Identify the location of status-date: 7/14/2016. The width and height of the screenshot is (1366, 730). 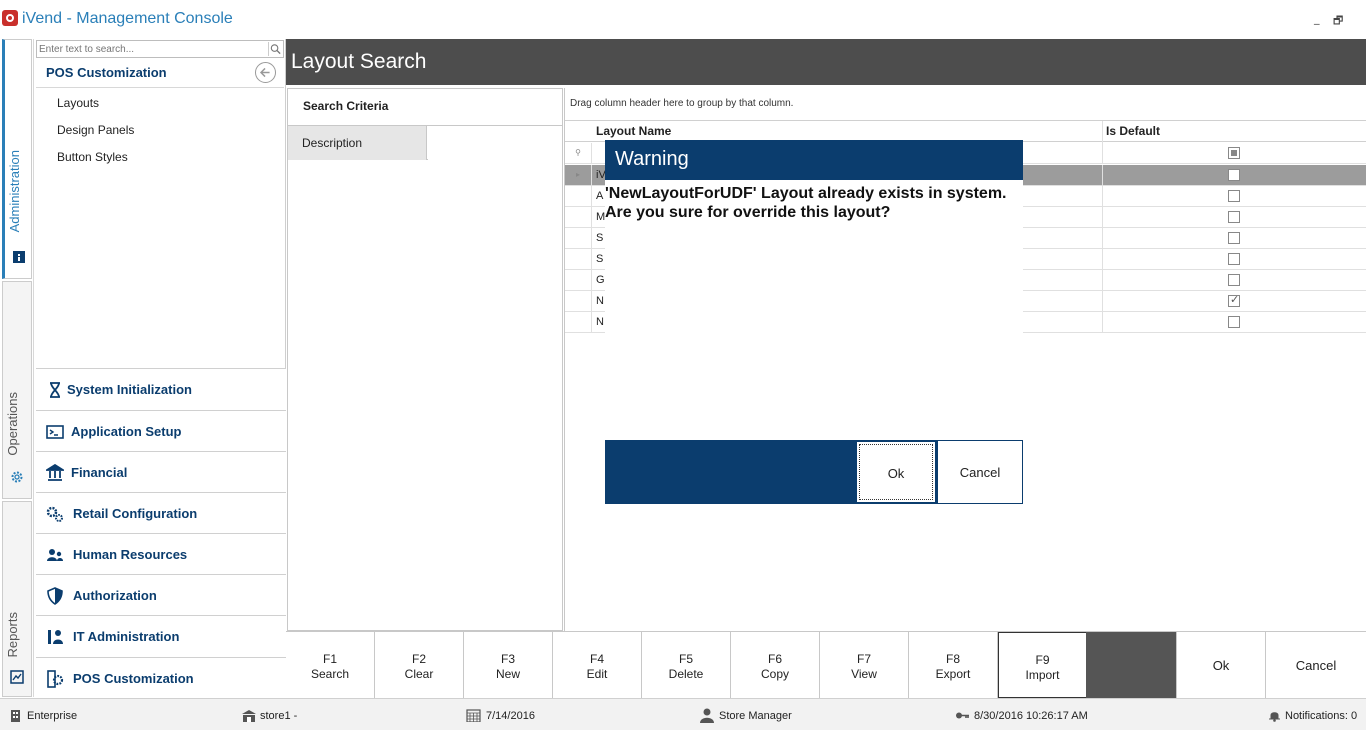
(510, 716).